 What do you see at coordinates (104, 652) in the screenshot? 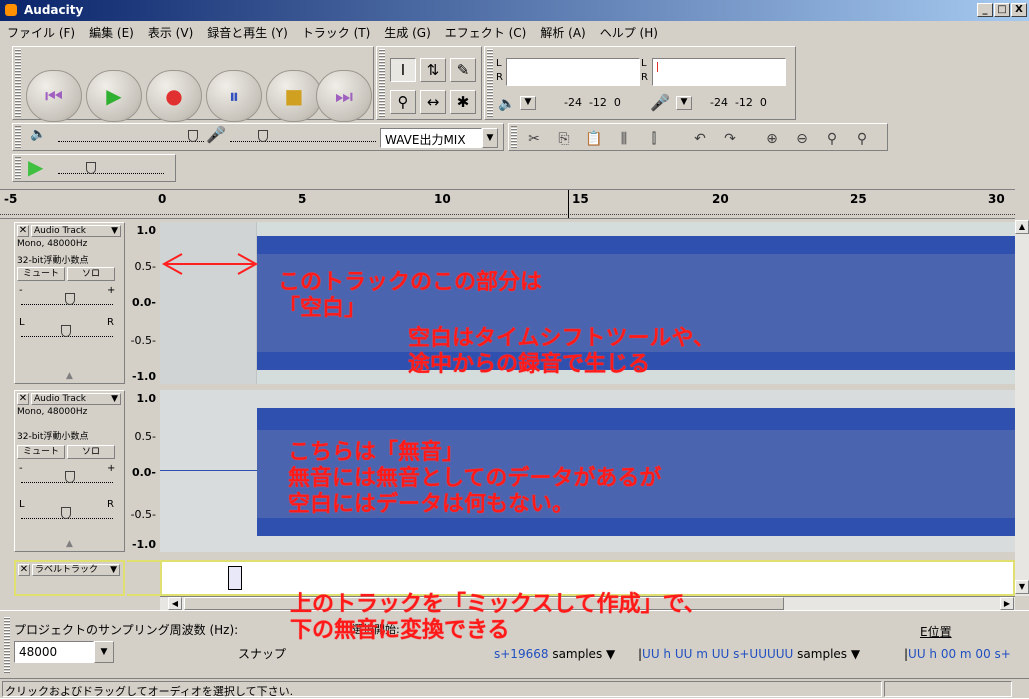
I see `project-rate-dropdown-icon: ▼` at bounding box center [104, 652].